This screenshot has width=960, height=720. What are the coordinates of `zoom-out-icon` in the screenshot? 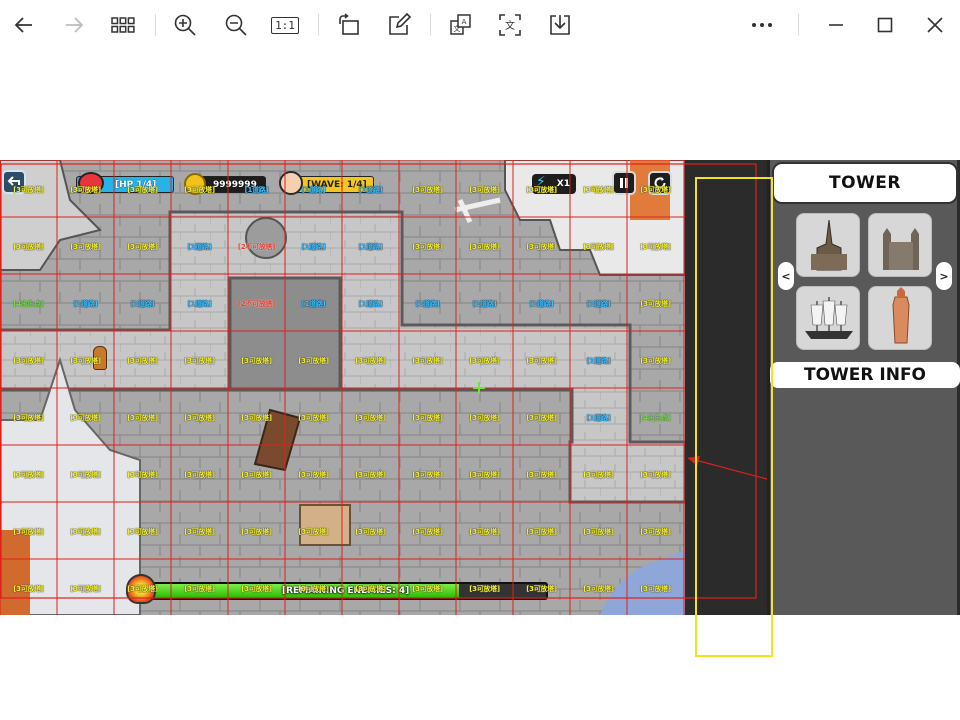 It's located at (236, 25).